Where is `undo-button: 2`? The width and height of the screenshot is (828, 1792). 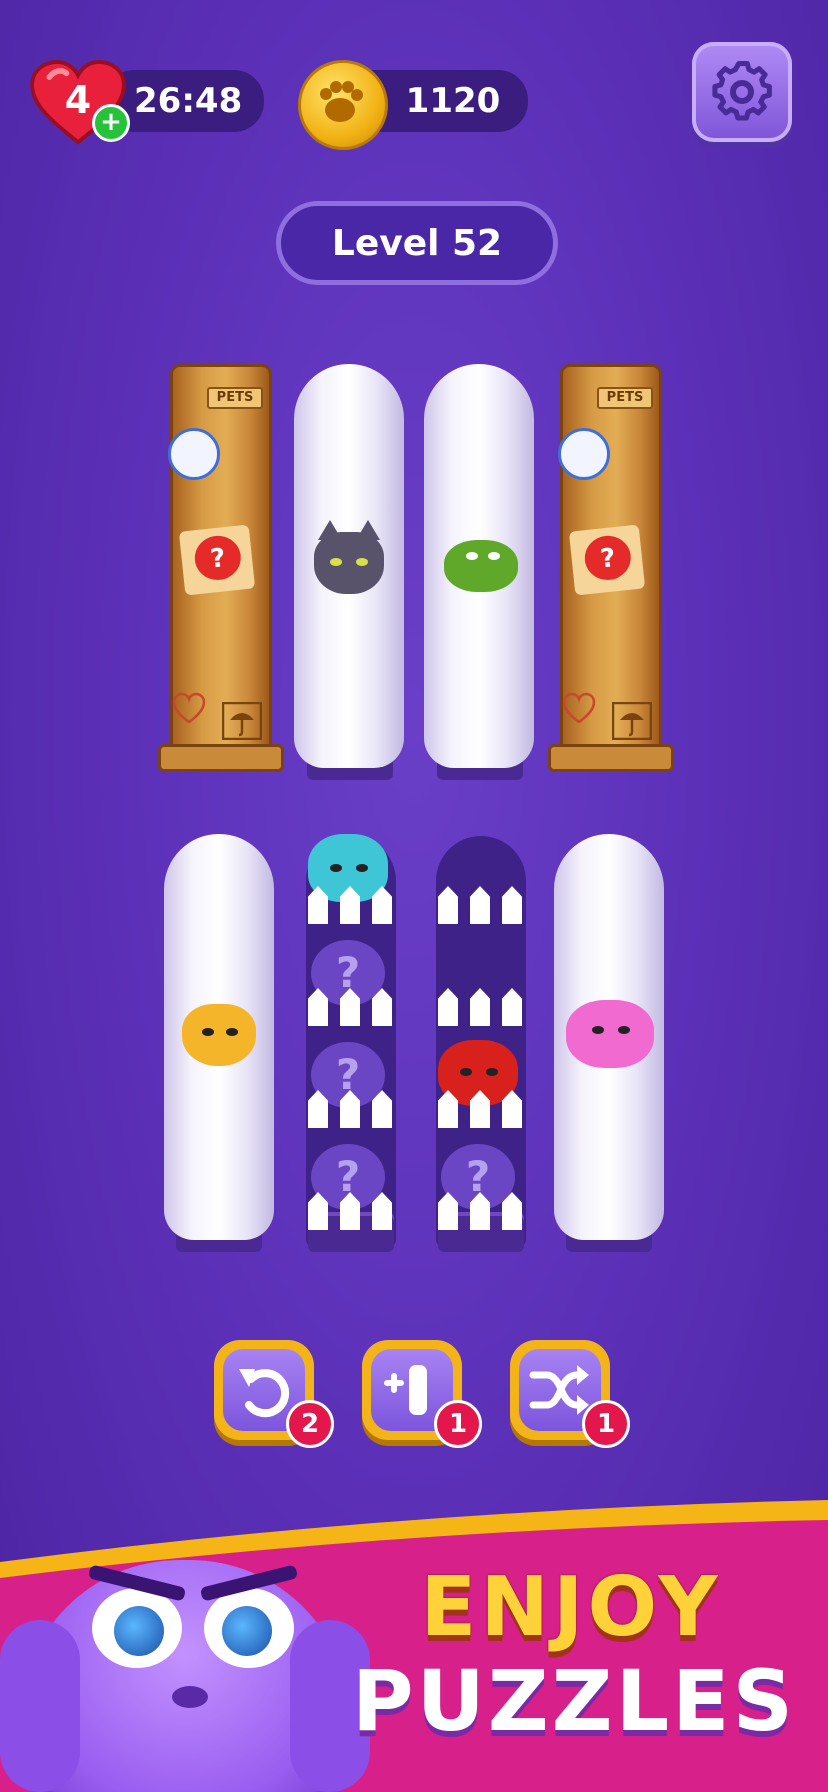 undo-button: 2 is located at coordinates (274, 1394).